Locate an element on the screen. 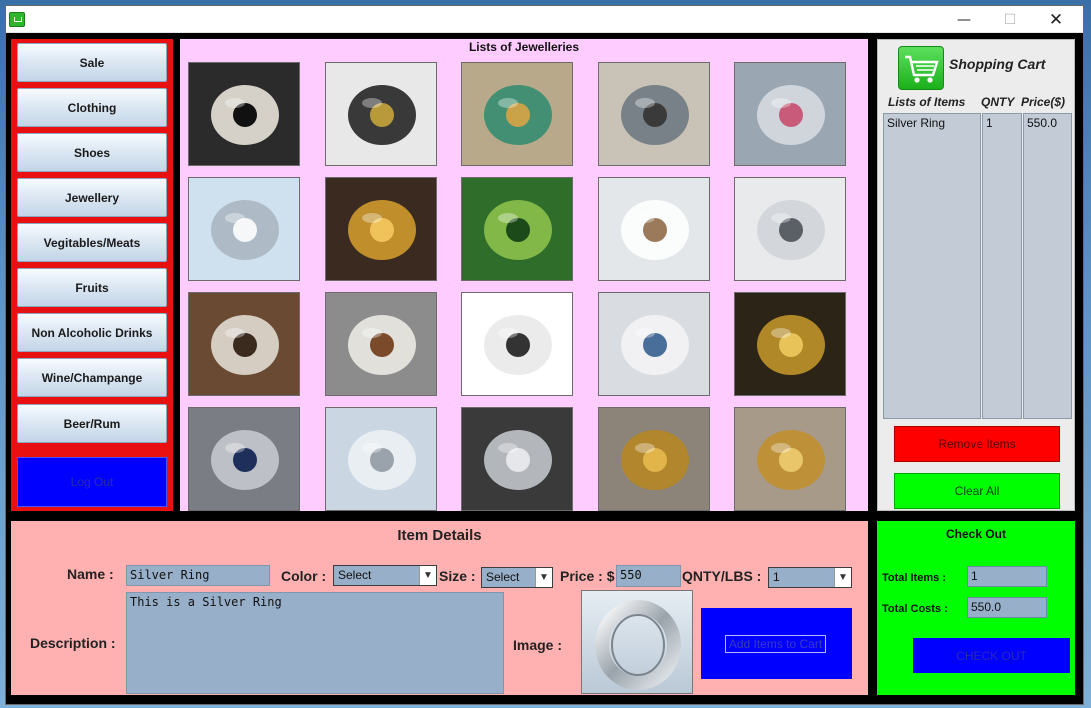 The height and width of the screenshot is (708, 1091). description-field: This is a Silver Ring is located at coordinates (315, 643).